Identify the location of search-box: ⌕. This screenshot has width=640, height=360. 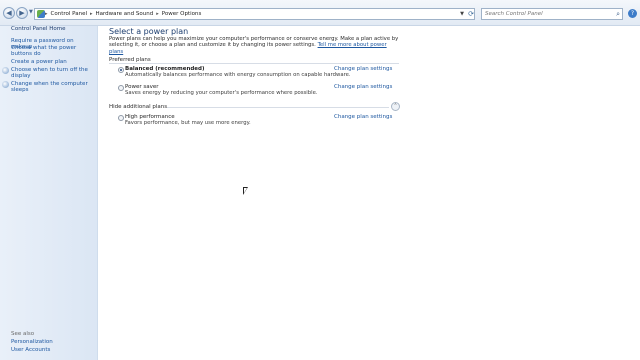
(552, 14).